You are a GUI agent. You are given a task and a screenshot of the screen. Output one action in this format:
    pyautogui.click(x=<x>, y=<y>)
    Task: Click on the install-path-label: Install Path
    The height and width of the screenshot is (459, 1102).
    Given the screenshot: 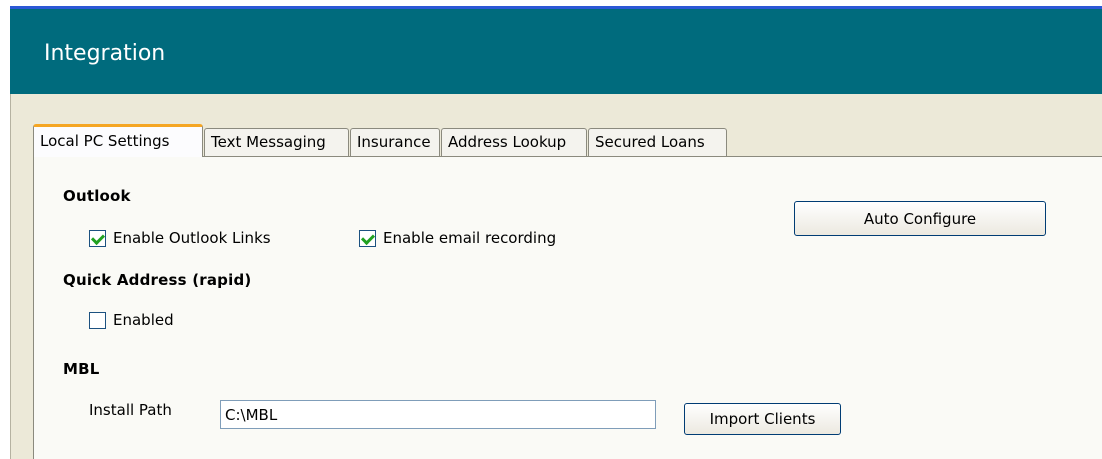 What is the action you would take?
    pyautogui.click(x=130, y=410)
    